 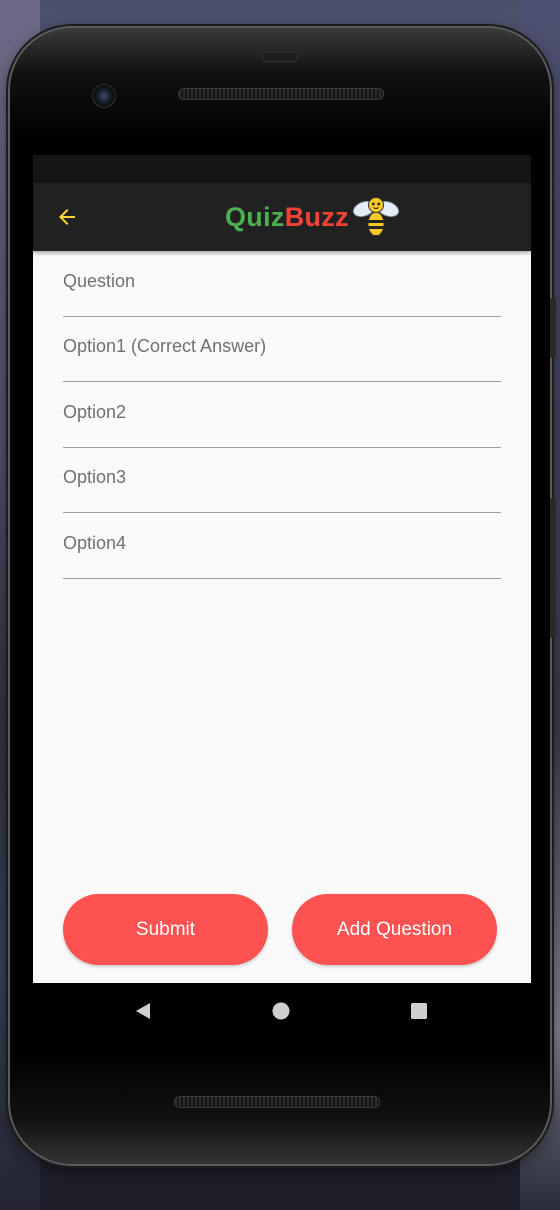 What do you see at coordinates (553, 568) in the screenshot?
I see `power-button` at bounding box center [553, 568].